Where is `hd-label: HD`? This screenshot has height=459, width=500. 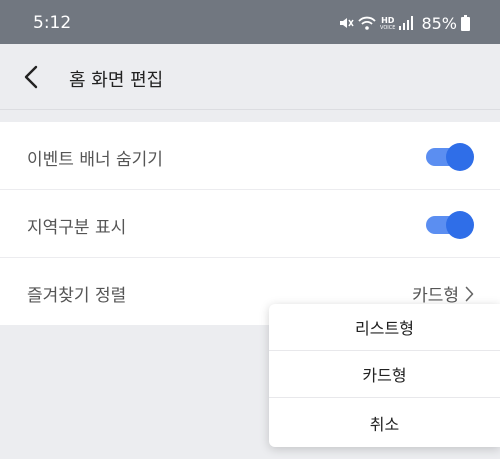 hd-label: HD is located at coordinates (388, 20).